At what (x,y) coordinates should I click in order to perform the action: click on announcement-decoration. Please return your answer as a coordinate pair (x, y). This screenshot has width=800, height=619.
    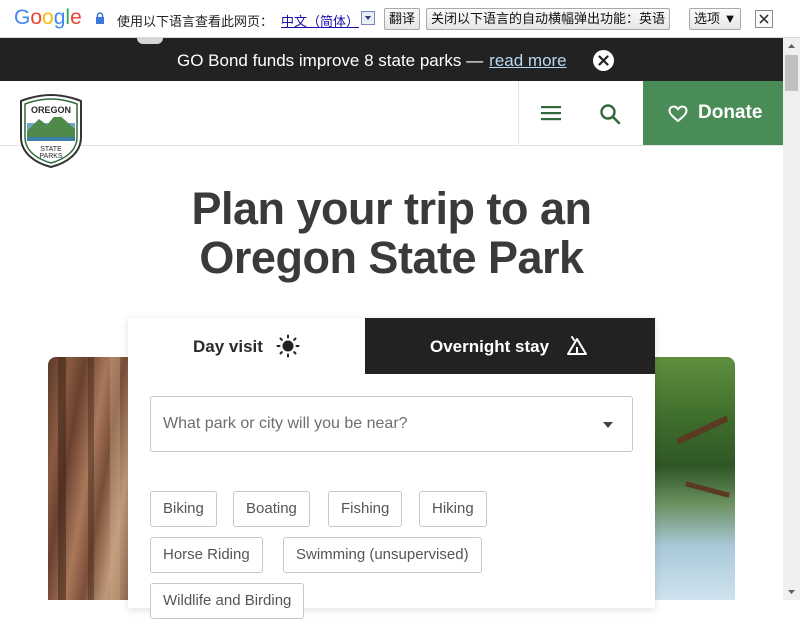
    Looking at the image, I should click on (150, 41).